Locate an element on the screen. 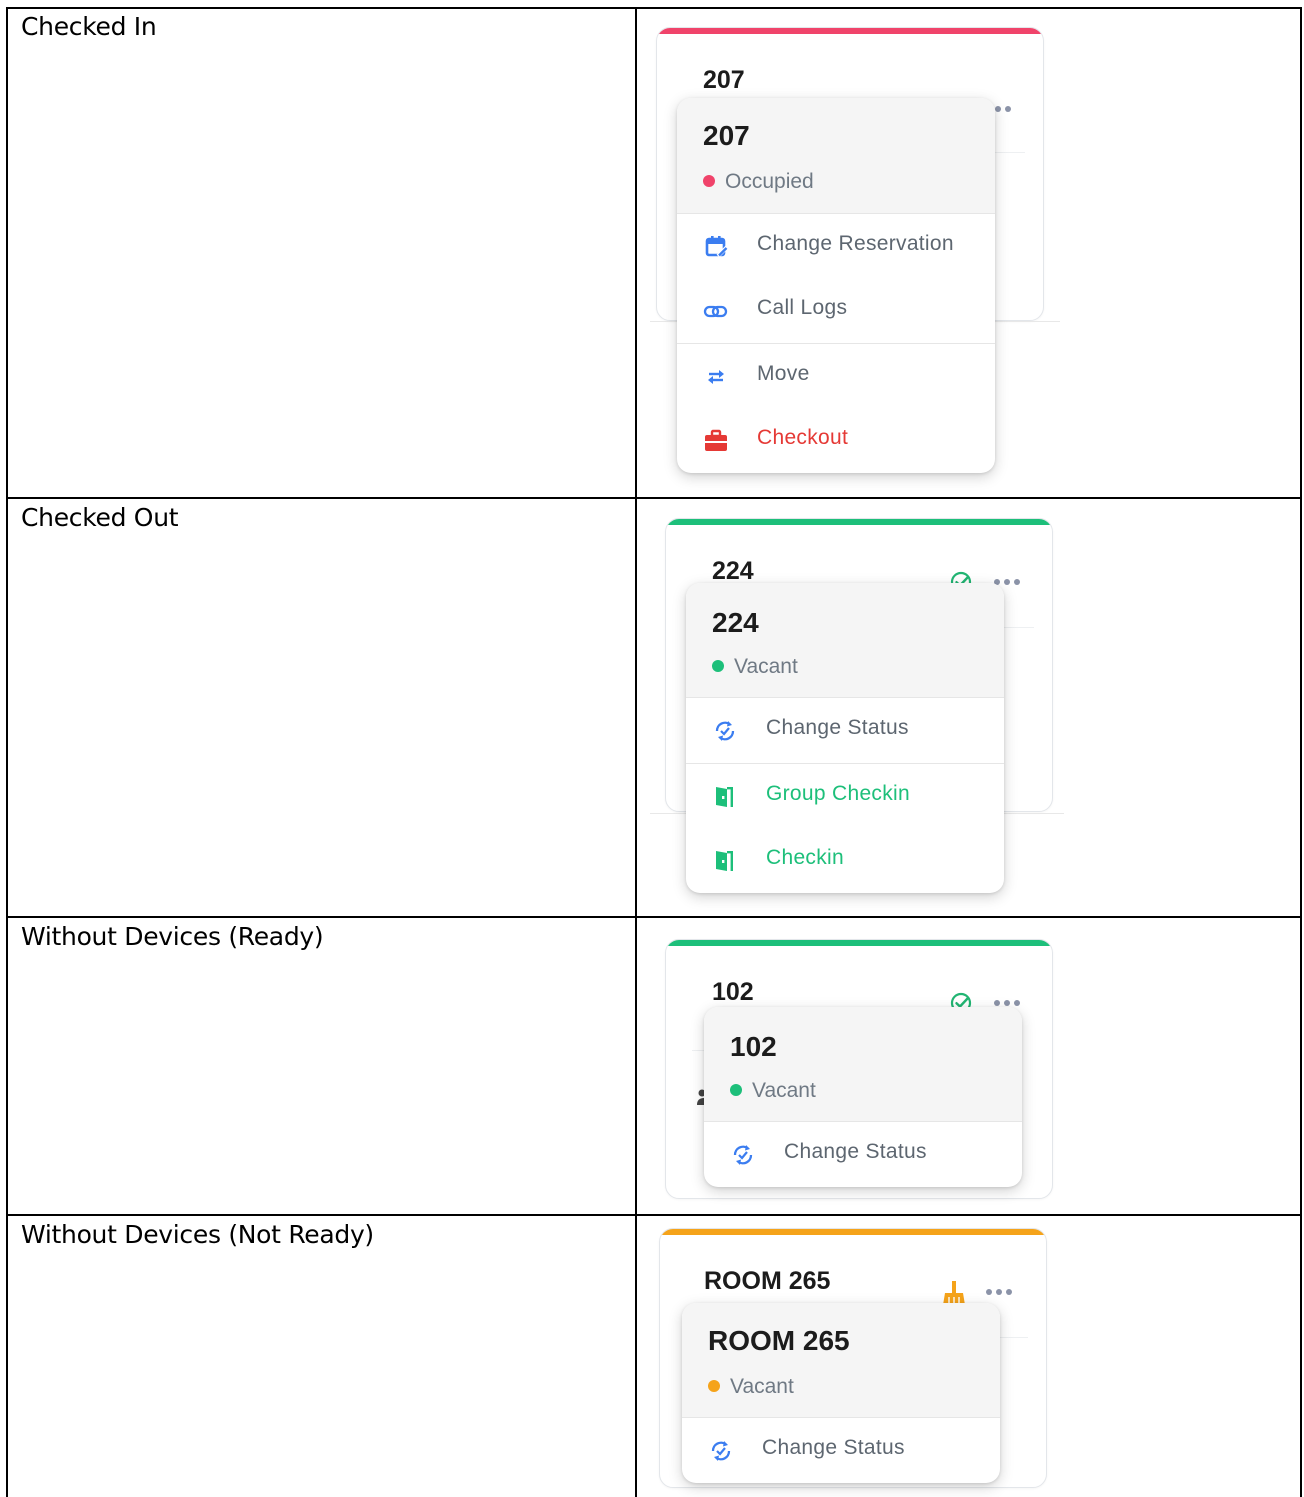 This screenshot has width=1304, height=1497. menu-item-move: Move is located at coordinates (836, 376).